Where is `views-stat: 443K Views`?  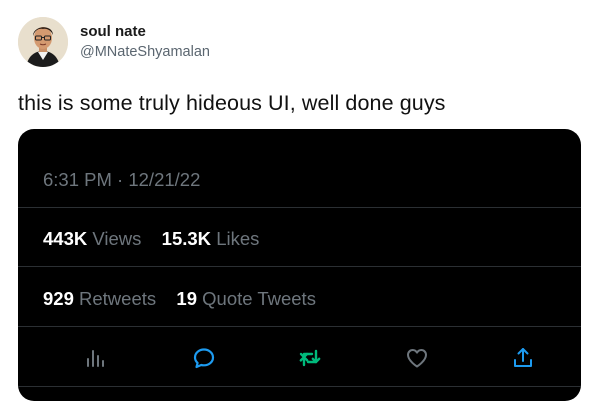 views-stat: 443K Views is located at coordinates (95, 238).